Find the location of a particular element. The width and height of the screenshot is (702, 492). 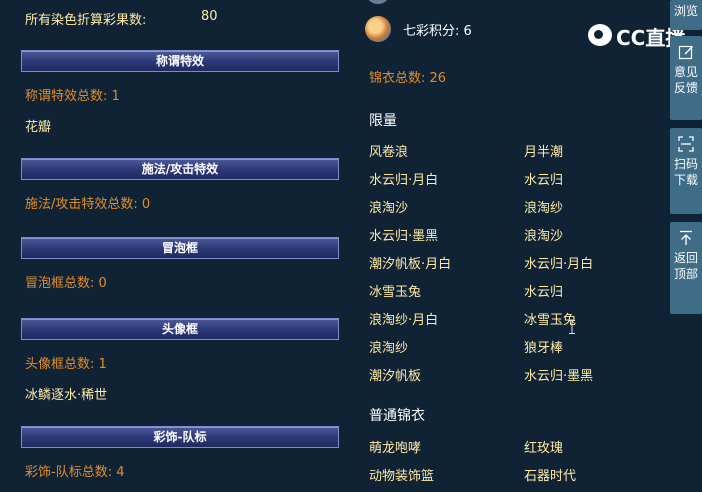

qicai-badge-icon is located at coordinates (378, 29).